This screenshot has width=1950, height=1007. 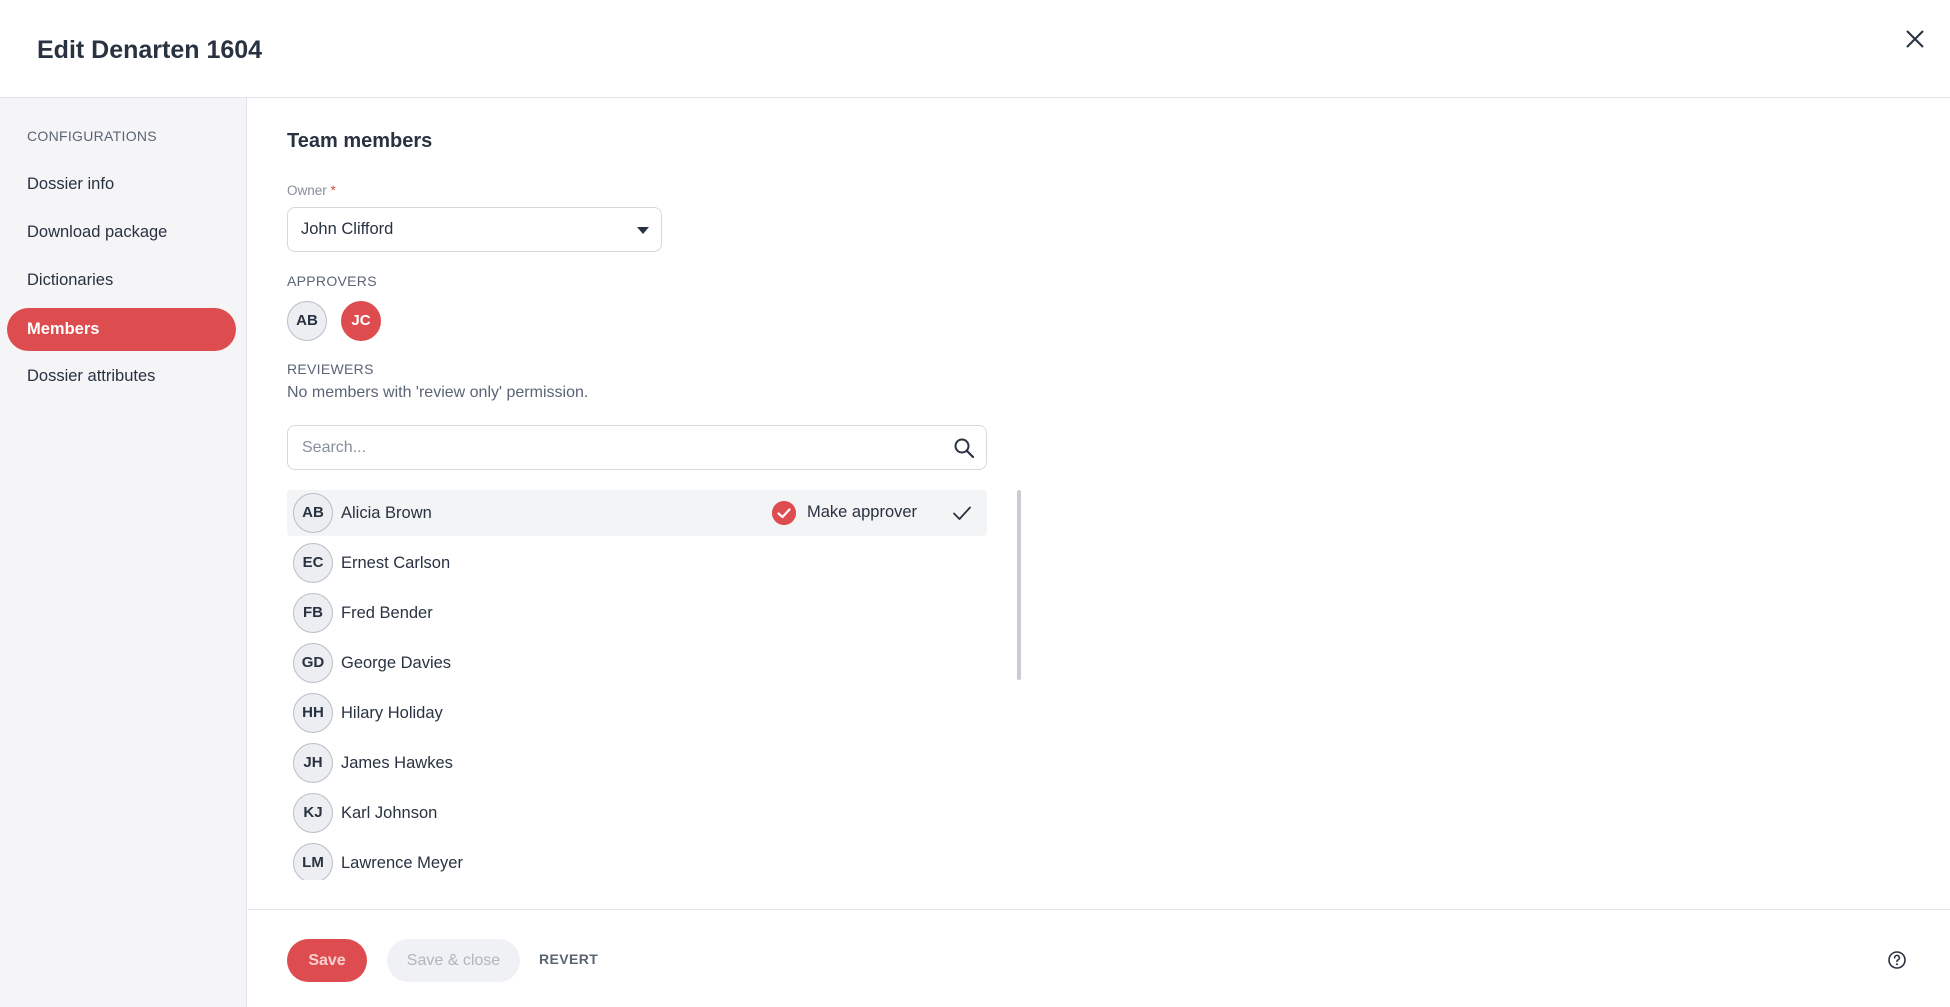 I want to click on member-name: Karl Johnson, so click(x=389, y=813).